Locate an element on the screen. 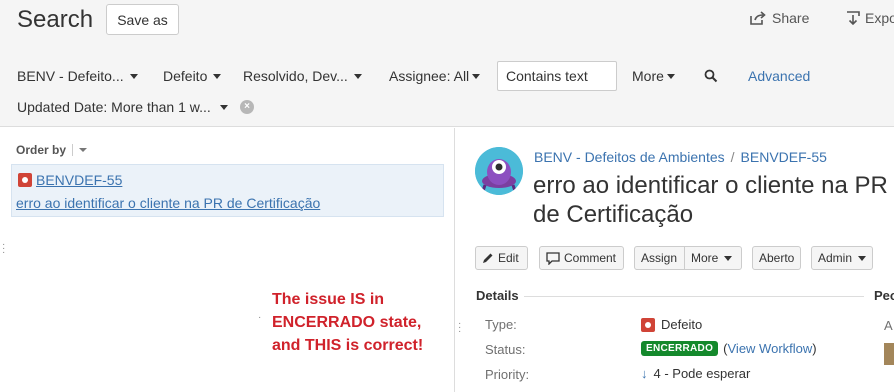 The width and height of the screenshot is (894, 392). share-icon is located at coordinates (758, 18).